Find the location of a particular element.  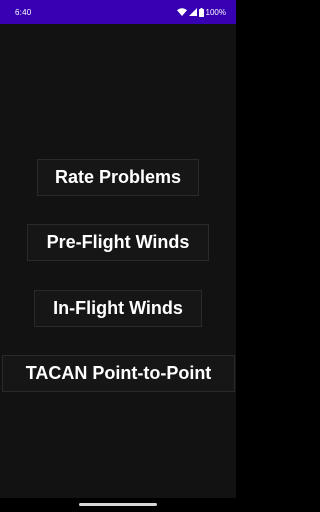

battery-percent: 100% is located at coordinates (215, 12).